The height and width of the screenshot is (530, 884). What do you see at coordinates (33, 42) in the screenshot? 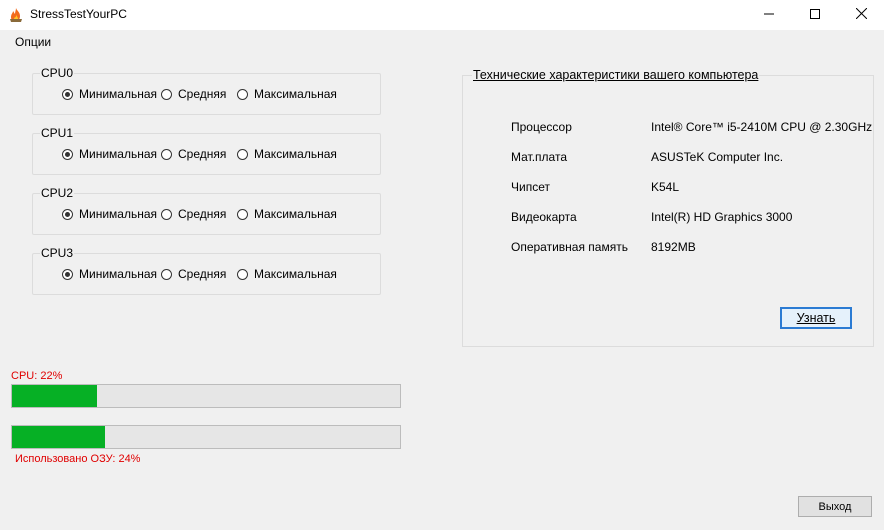
I see `menu-options: Опции` at bounding box center [33, 42].